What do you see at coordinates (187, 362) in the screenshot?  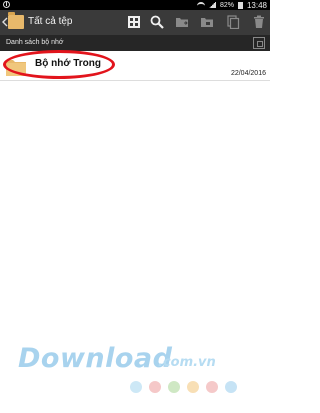 I see `watermark-suffix: .com.vn` at bounding box center [187, 362].